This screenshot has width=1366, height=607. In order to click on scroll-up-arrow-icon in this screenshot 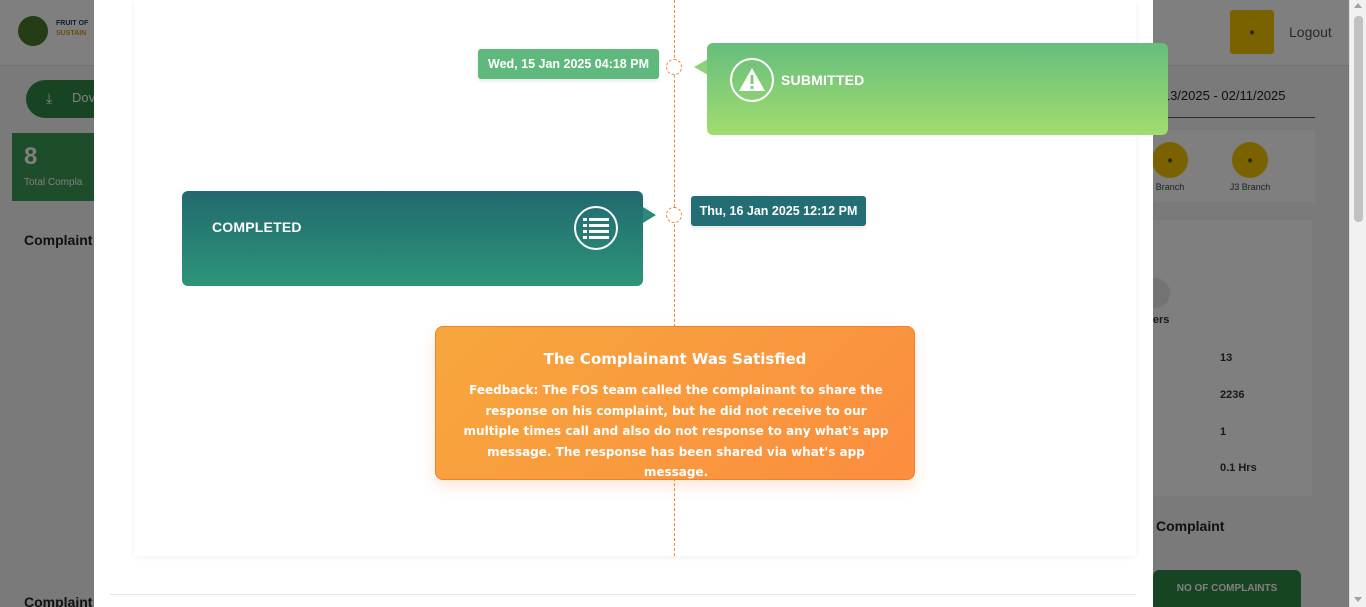, I will do `click(1358, 5)`.